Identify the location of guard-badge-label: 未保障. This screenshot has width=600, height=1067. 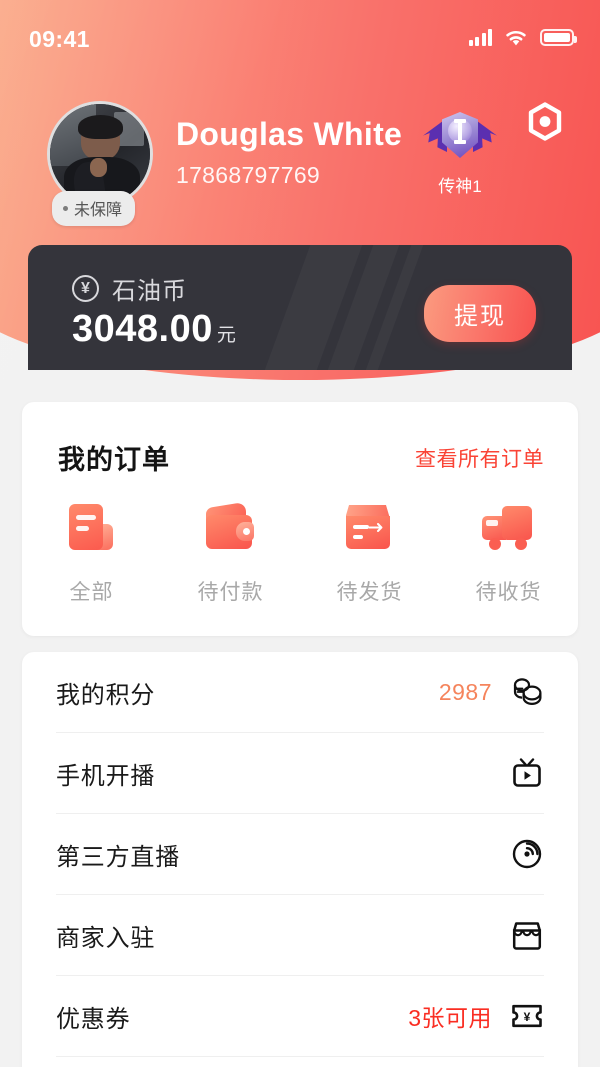
(98, 210).